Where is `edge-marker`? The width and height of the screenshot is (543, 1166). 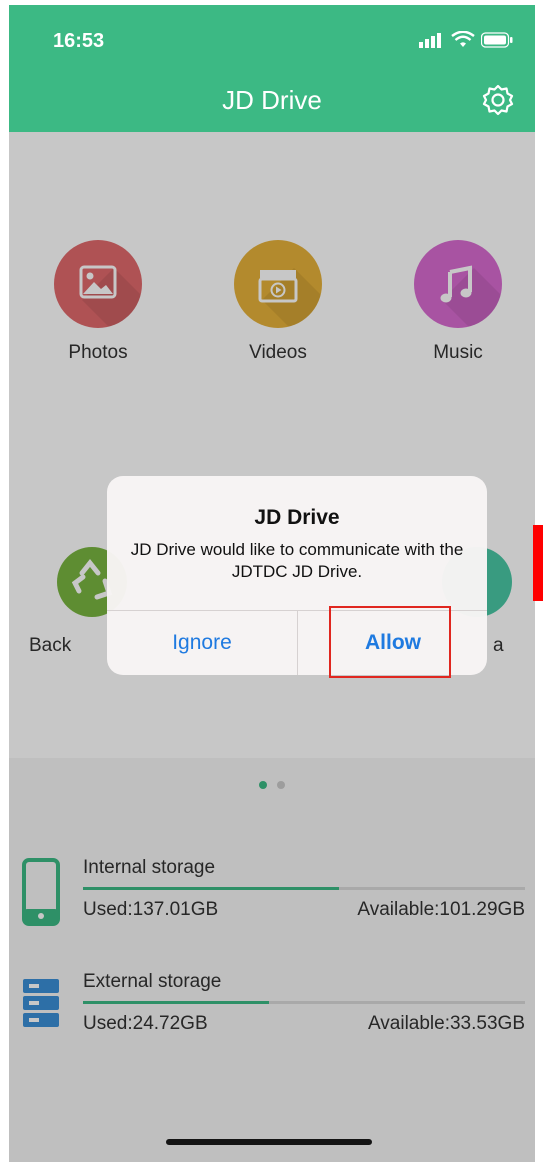
edge-marker is located at coordinates (538, 563).